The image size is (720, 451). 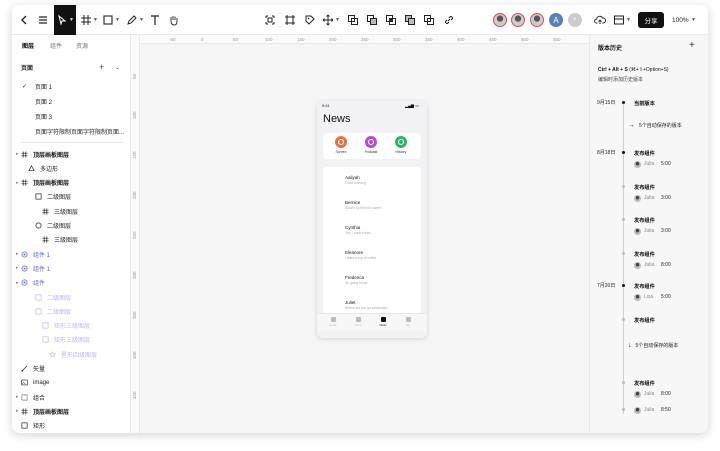 I want to click on ruler-tick-label: 50, so click(x=236, y=39).